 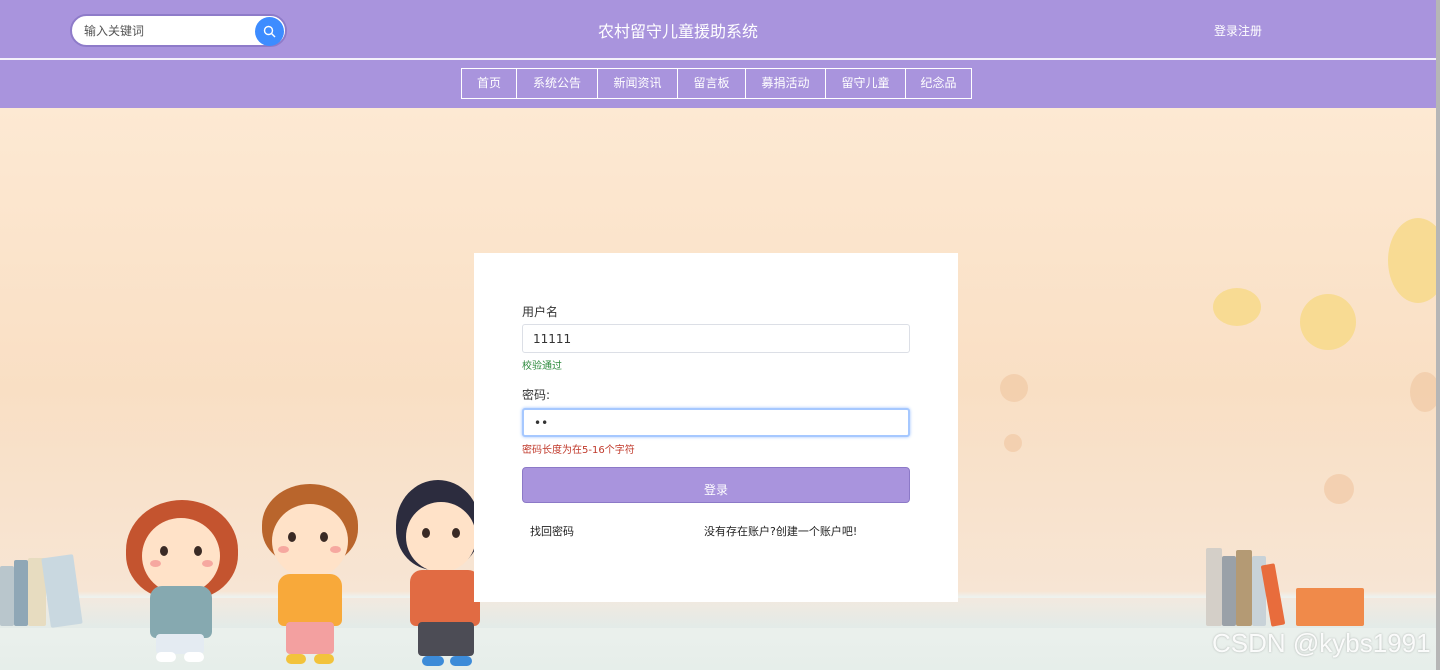 I want to click on password-field, so click(x=716, y=422).